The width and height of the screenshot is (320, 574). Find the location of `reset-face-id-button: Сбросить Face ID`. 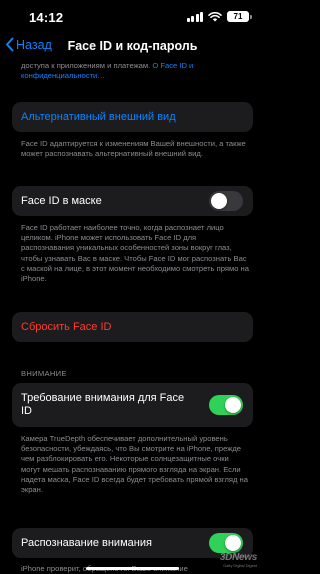

reset-face-id-button: Сбросить Face ID is located at coordinates (132, 327).